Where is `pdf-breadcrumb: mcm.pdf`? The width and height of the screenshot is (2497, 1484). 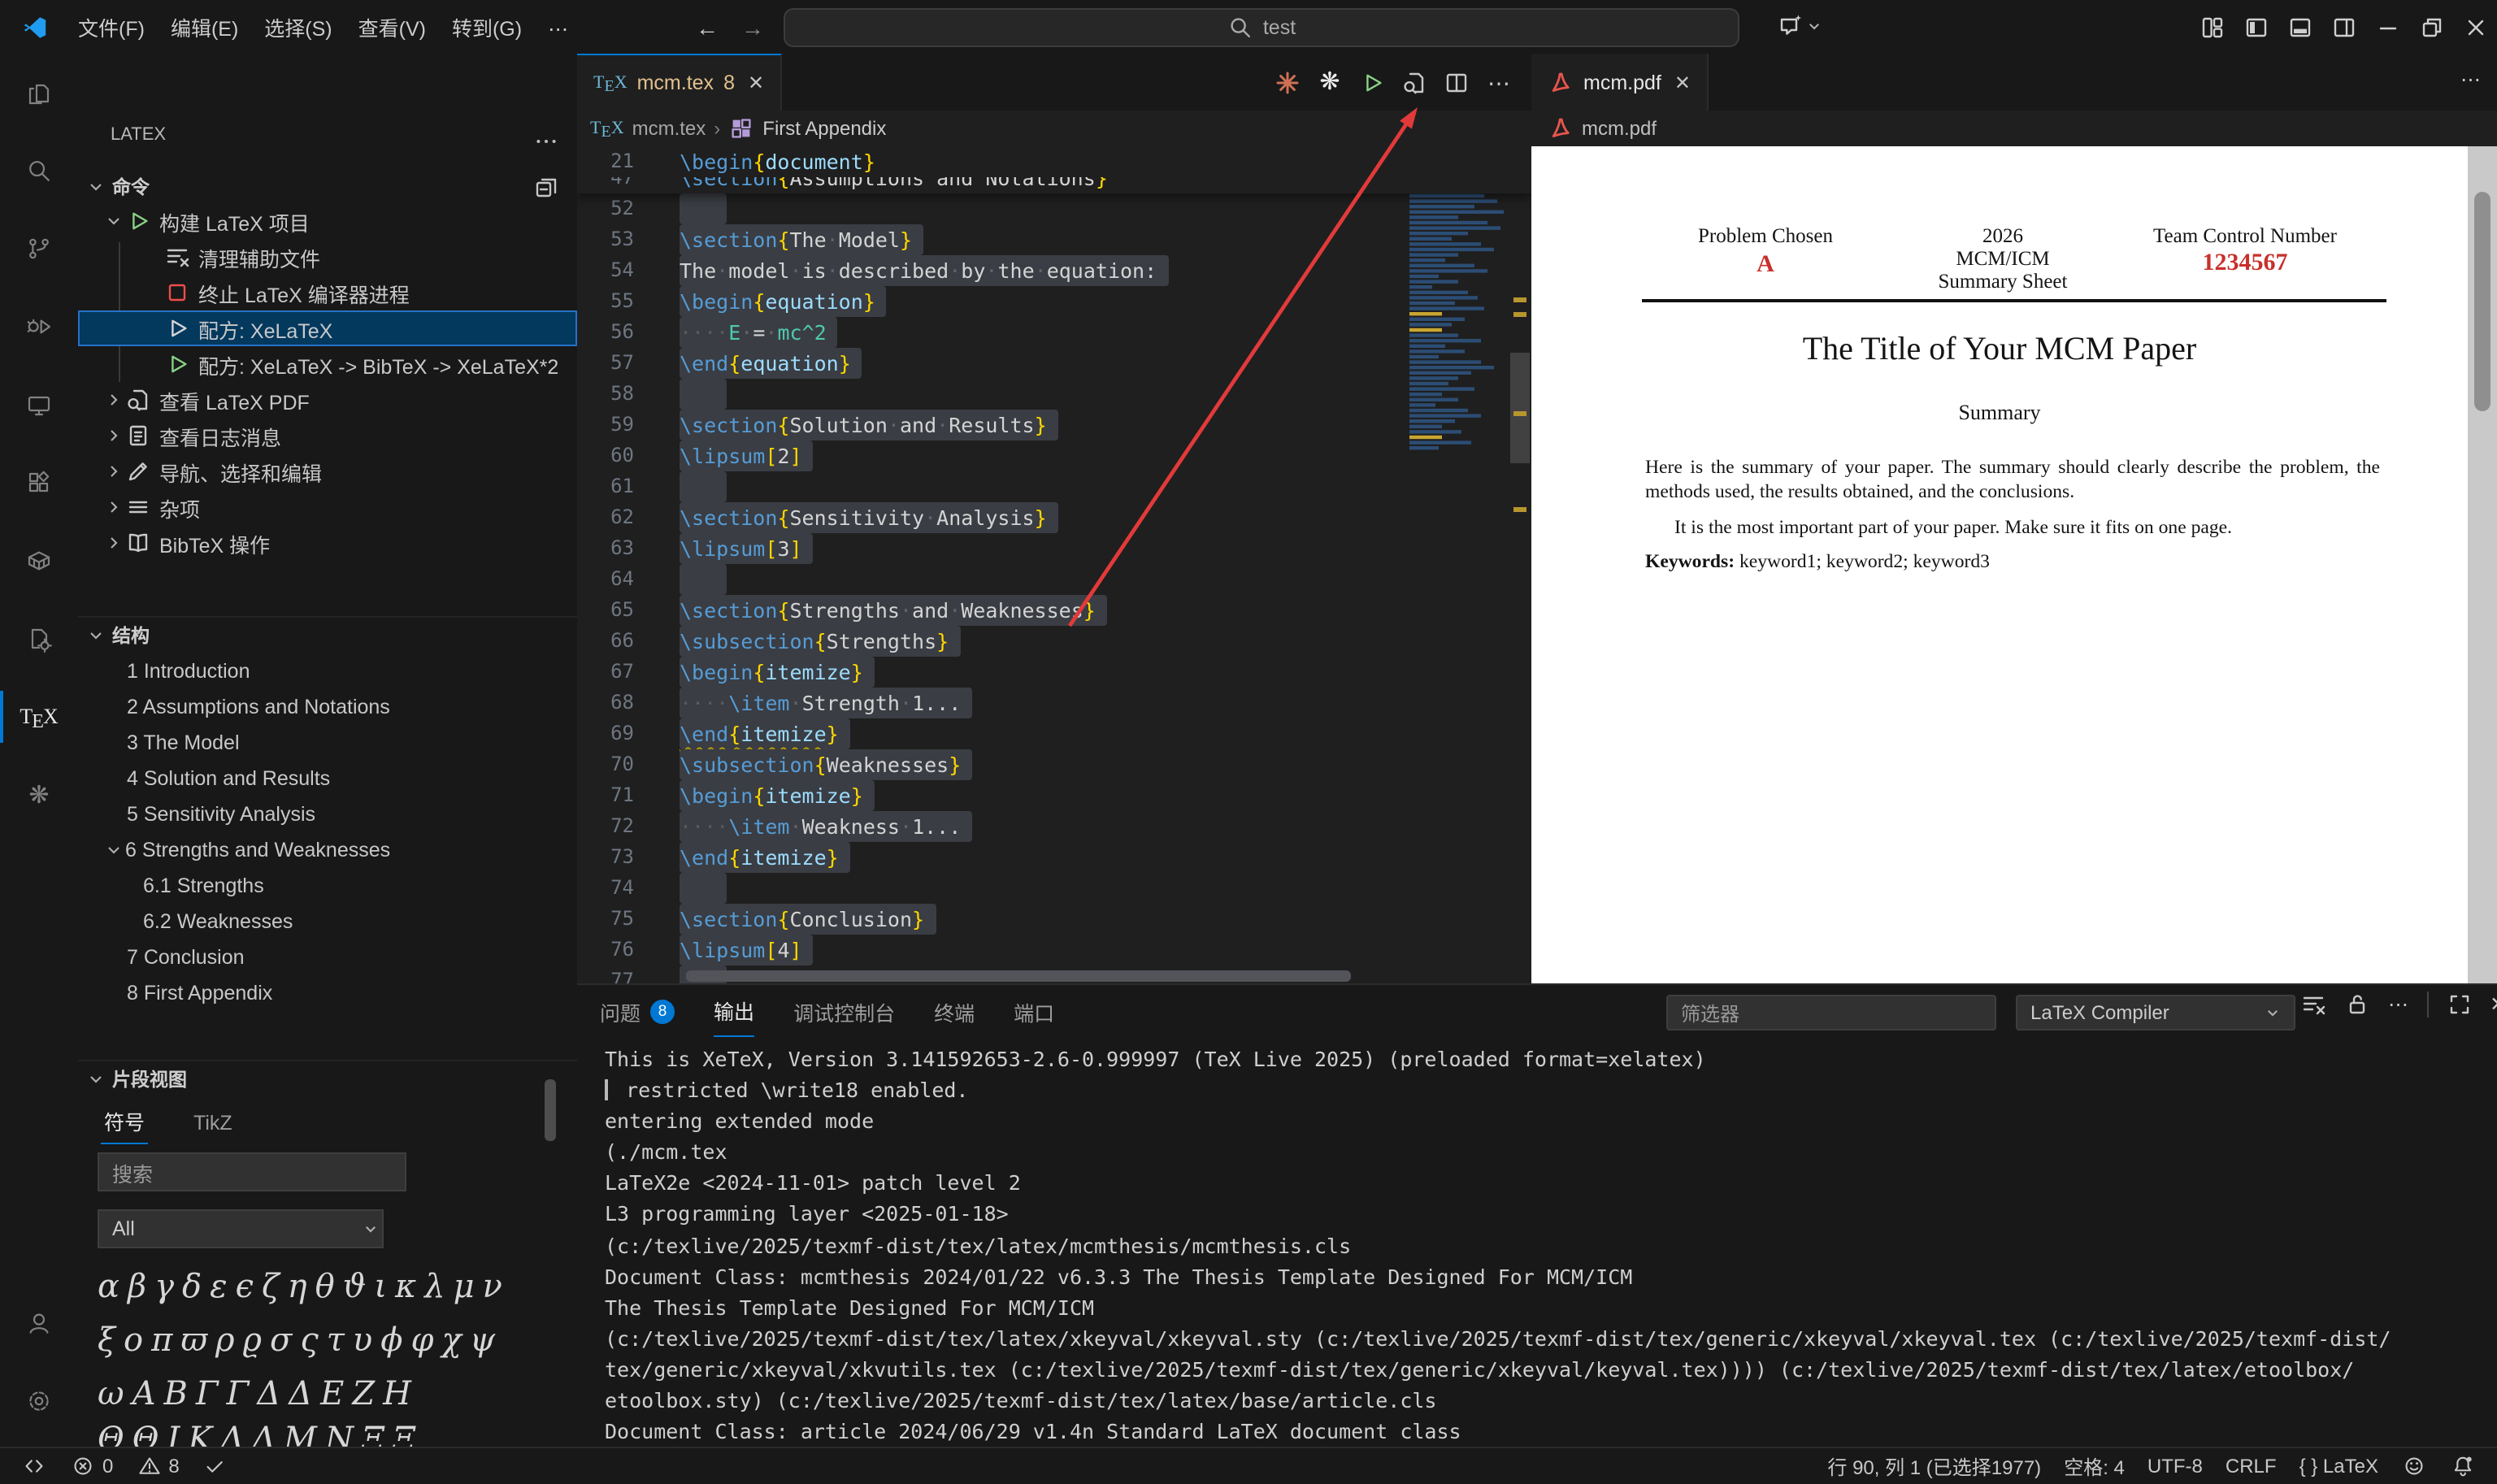 pdf-breadcrumb: mcm.pdf is located at coordinates (2014, 128).